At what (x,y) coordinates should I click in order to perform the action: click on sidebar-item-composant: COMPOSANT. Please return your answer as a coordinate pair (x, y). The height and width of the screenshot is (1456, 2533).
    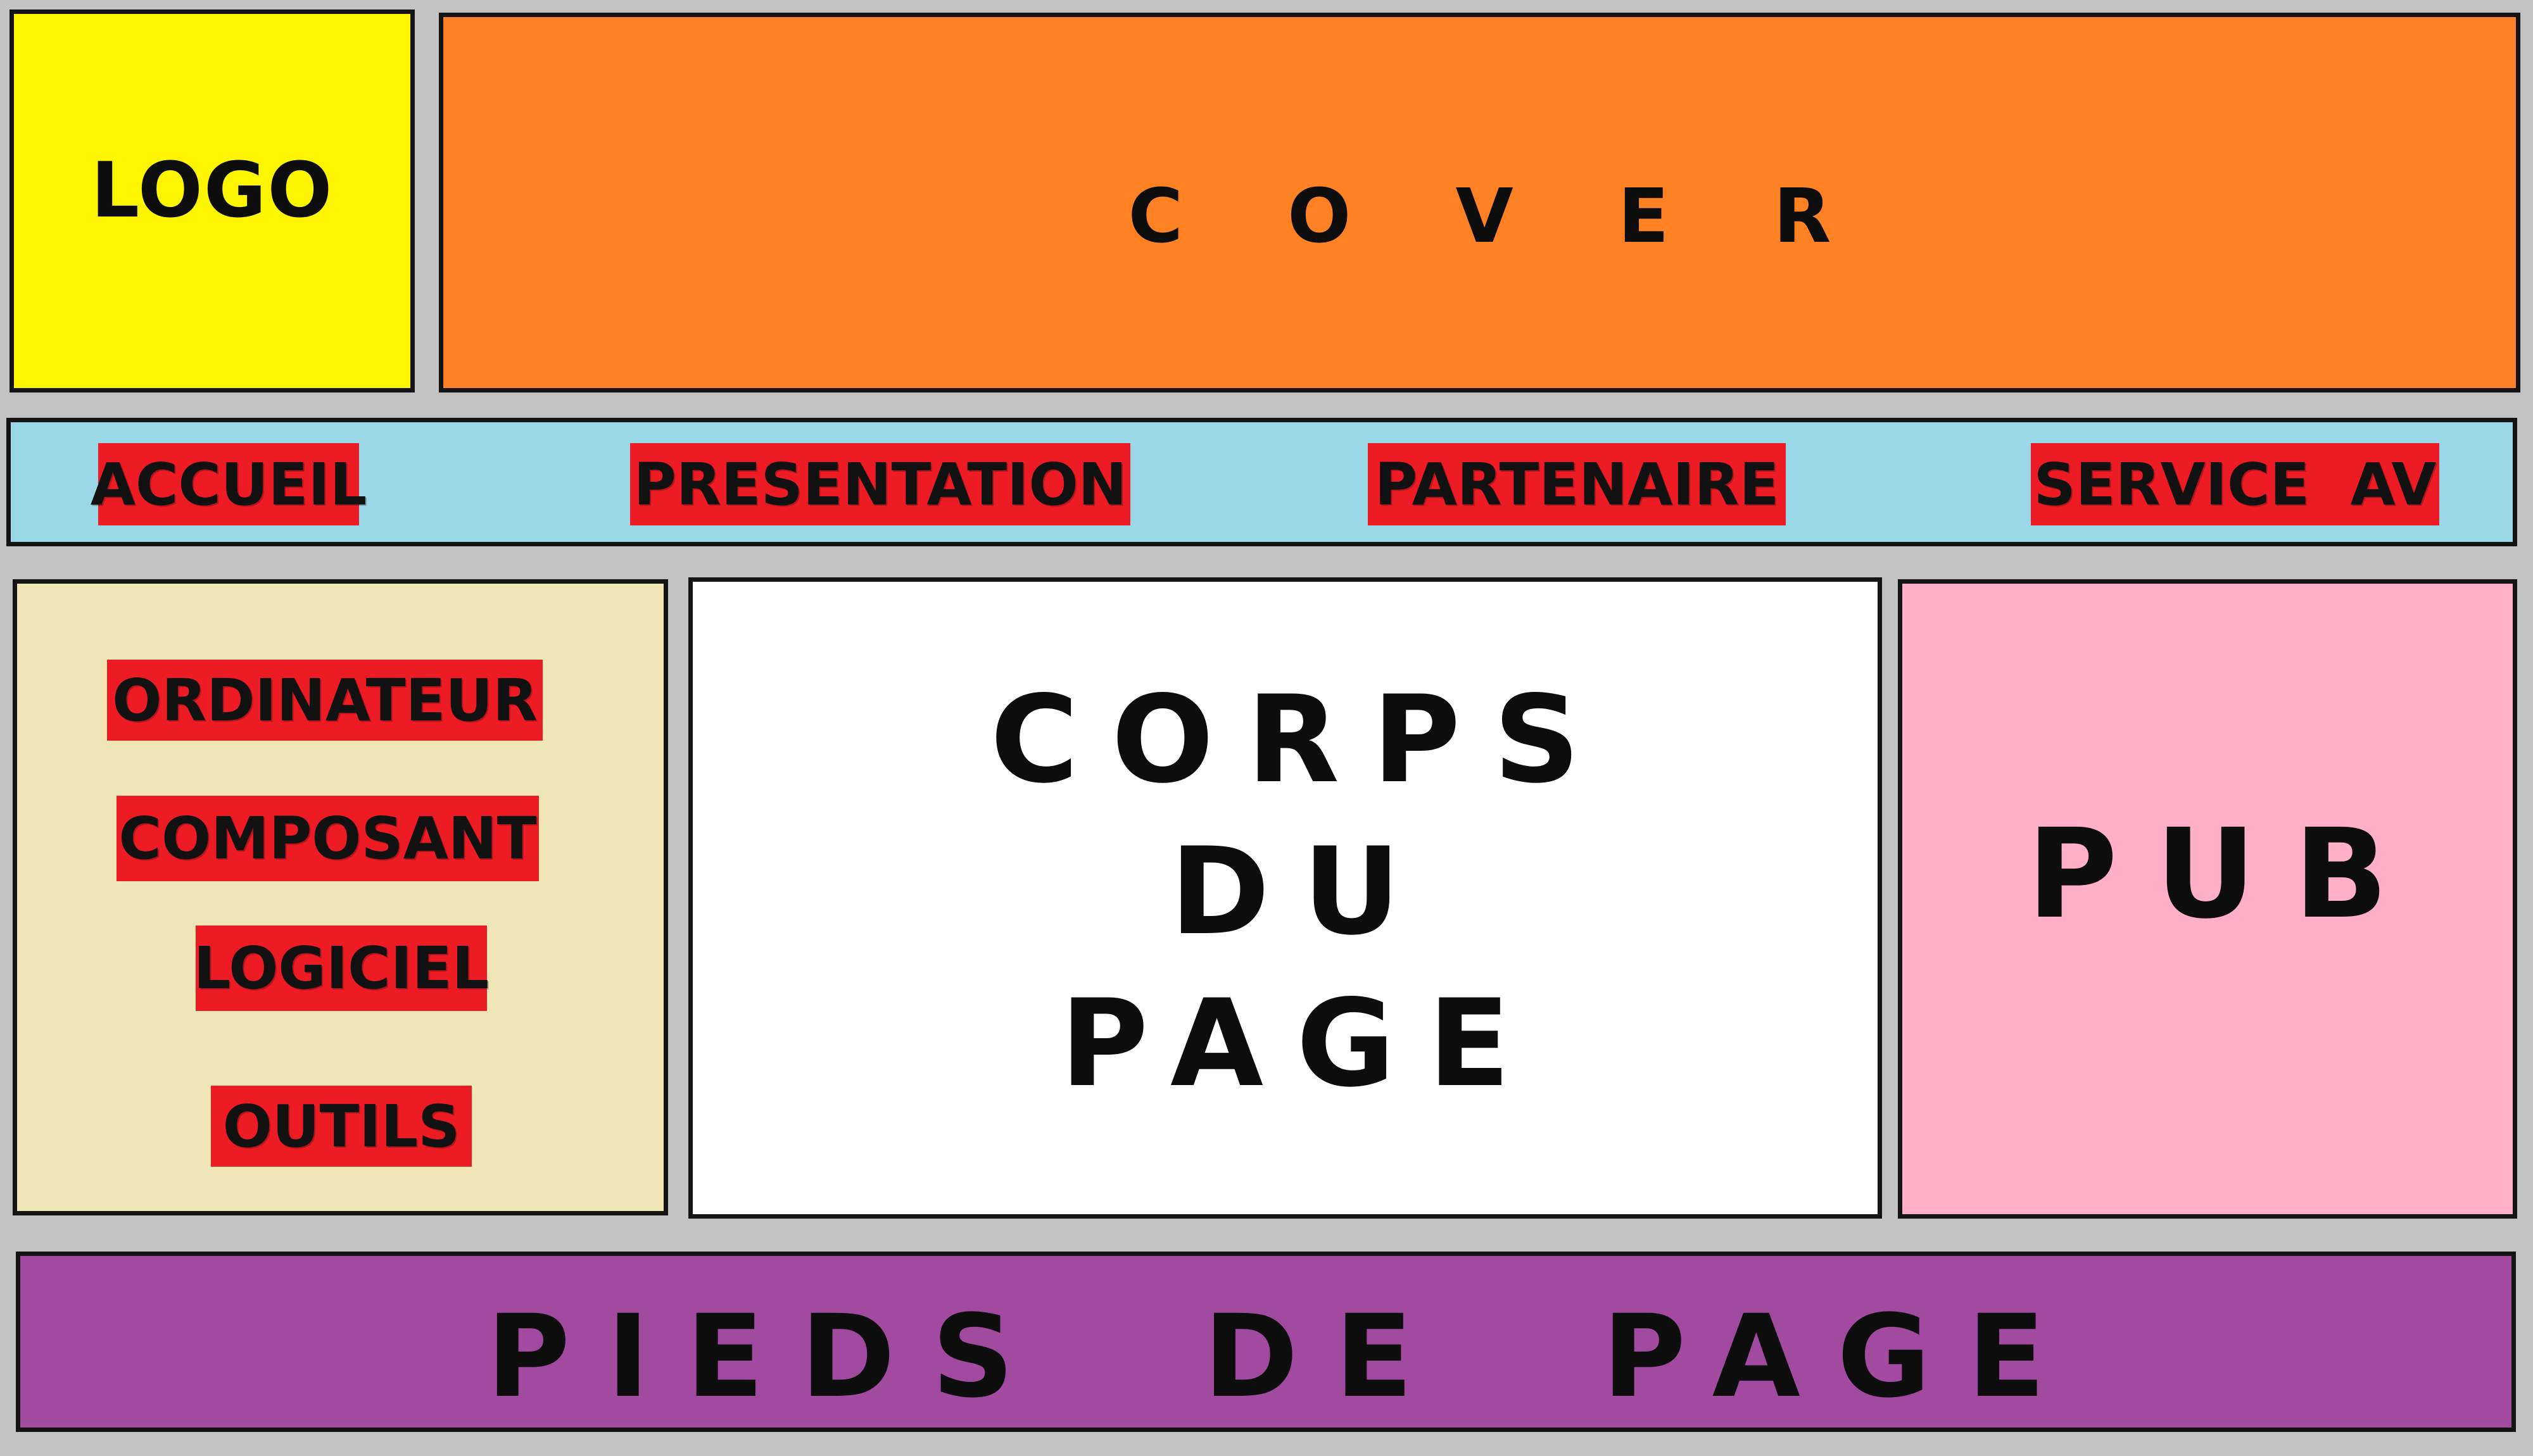
    Looking at the image, I should click on (328, 838).